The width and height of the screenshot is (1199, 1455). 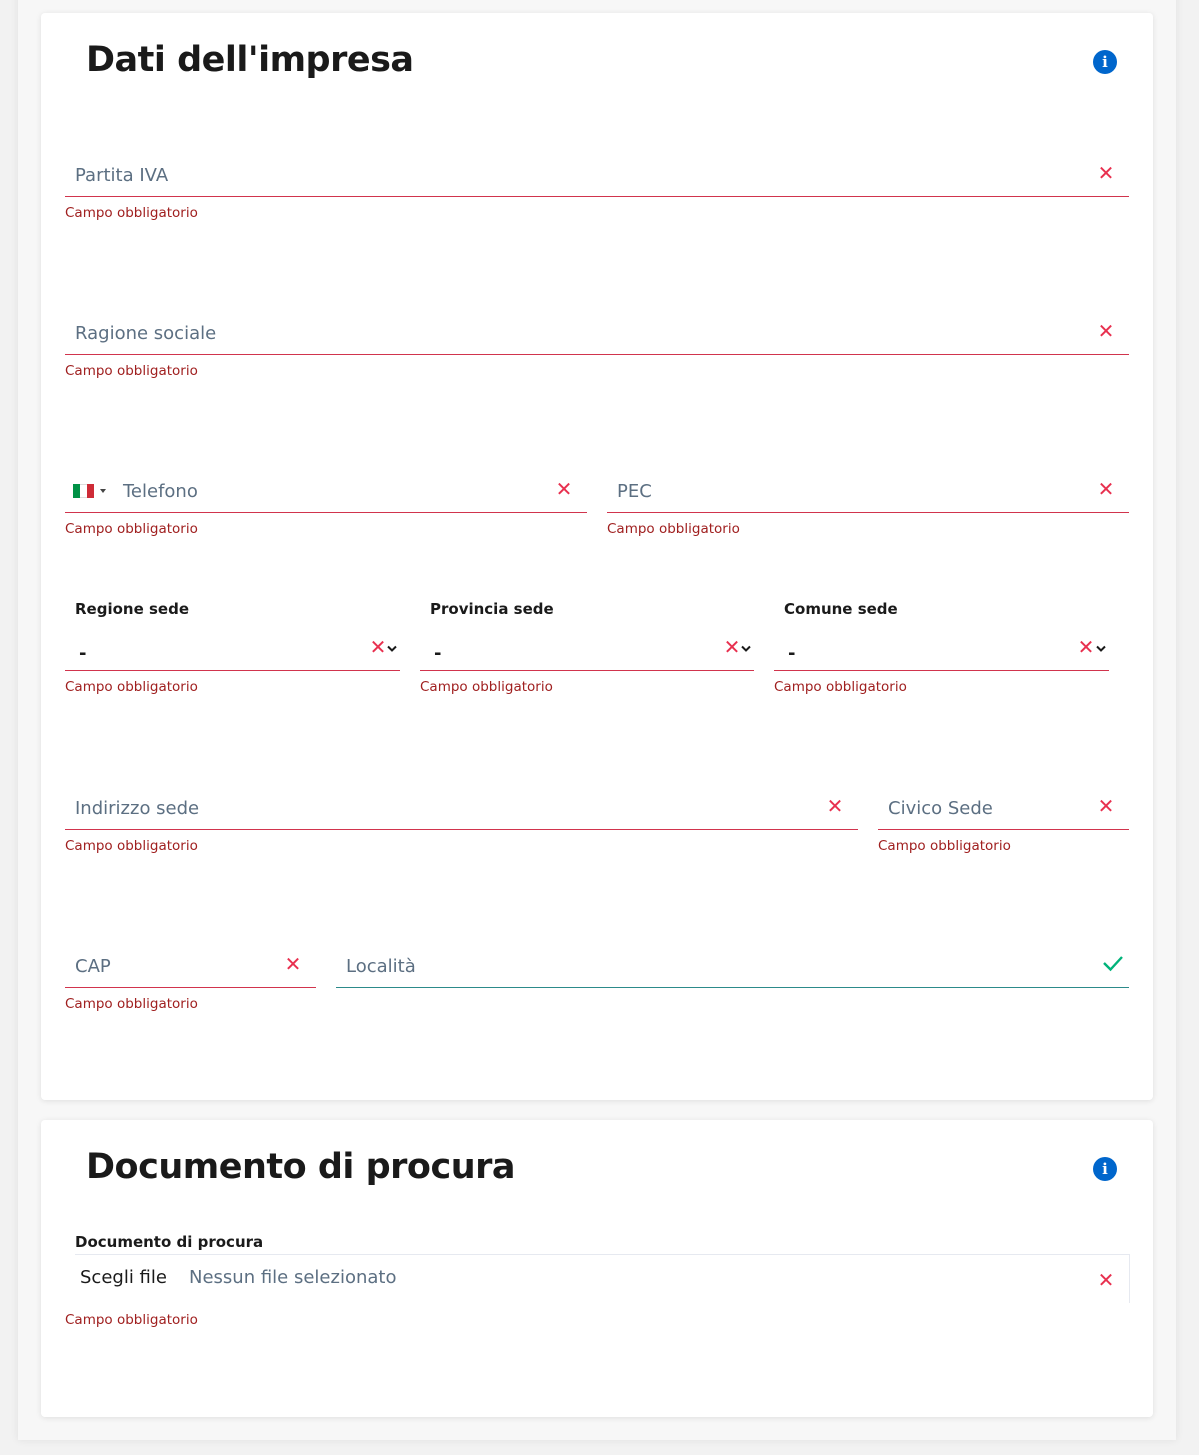 I want to click on telefono-field: Telefono ✕, so click(x=326, y=490).